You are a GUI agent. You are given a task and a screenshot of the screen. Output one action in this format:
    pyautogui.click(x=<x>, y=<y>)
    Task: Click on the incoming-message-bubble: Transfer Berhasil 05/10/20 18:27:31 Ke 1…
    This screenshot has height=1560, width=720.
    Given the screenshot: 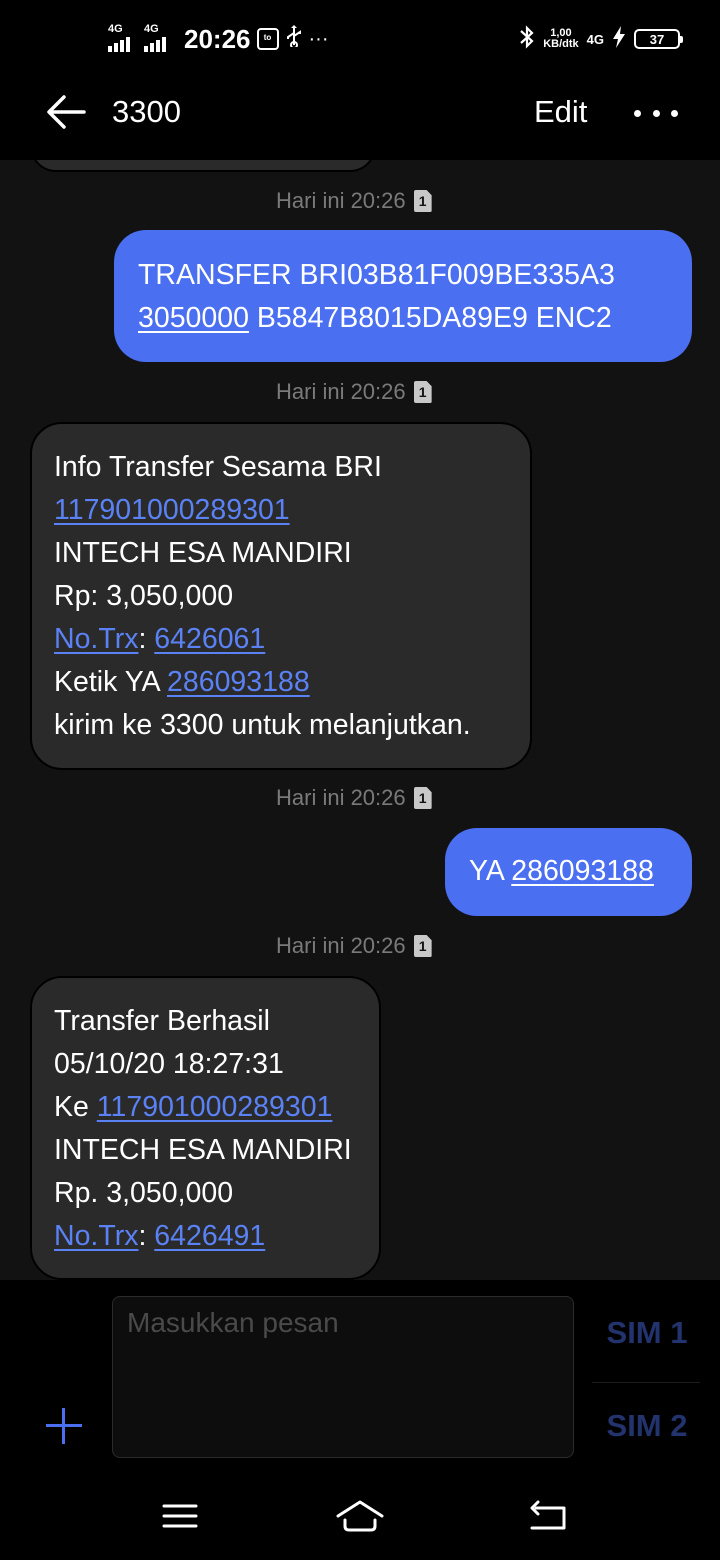 What is the action you would take?
    pyautogui.click(x=205, y=1128)
    